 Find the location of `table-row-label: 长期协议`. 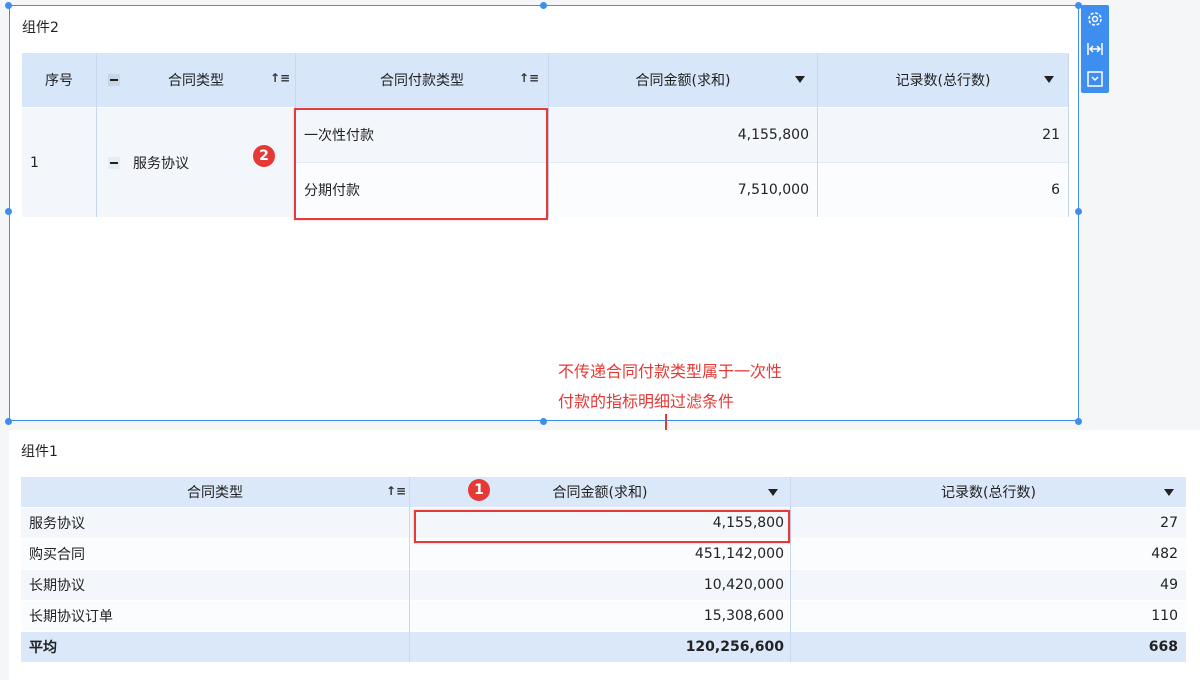

table-row-label: 长期协议 is located at coordinates (215, 585).